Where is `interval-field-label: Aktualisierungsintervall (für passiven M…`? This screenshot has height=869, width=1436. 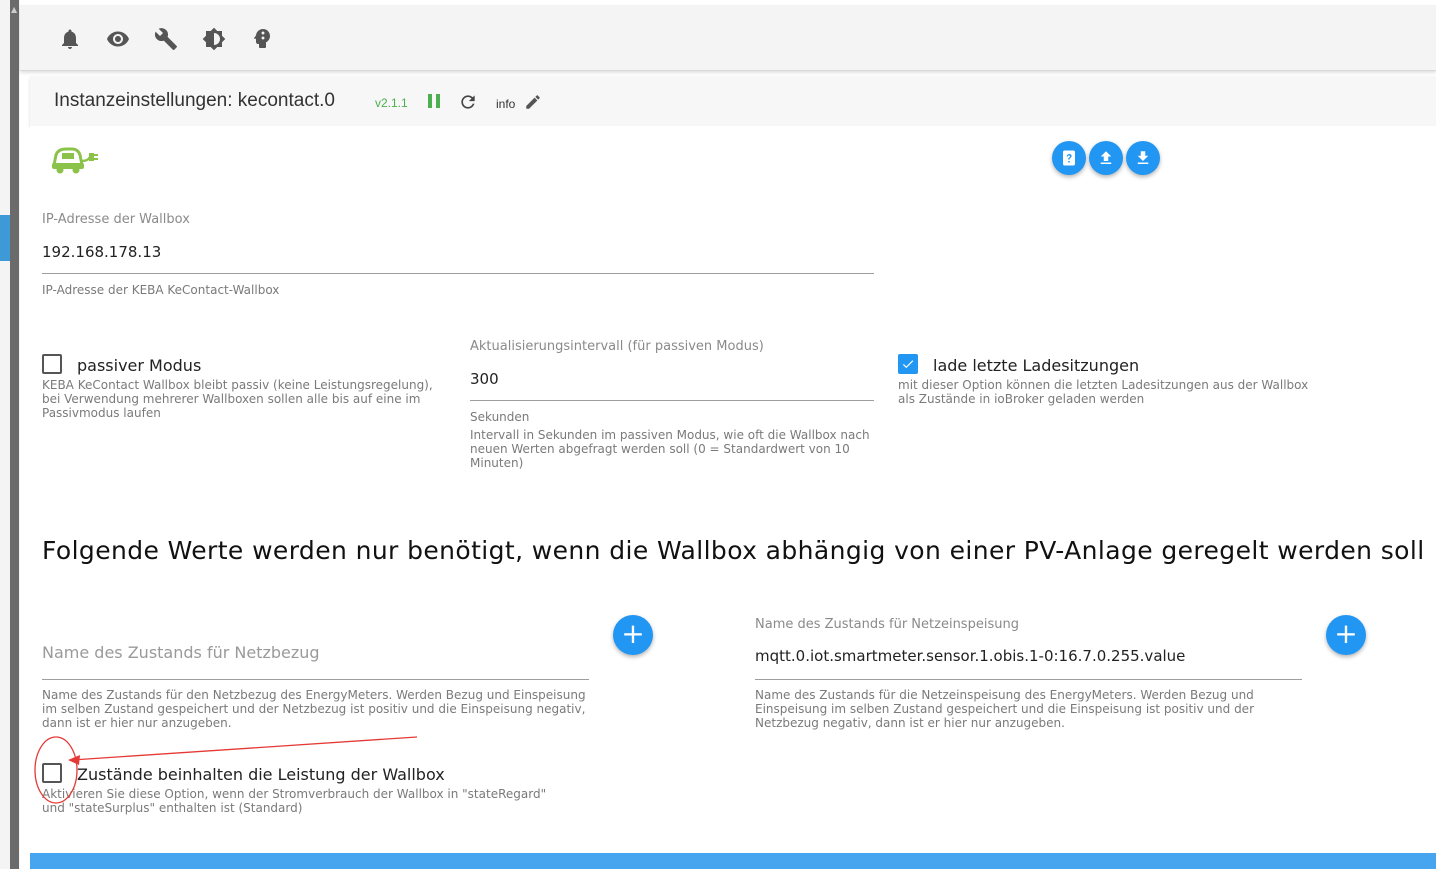
interval-field-label: Aktualisierungsintervall (für passiven M… is located at coordinates (617, 346).